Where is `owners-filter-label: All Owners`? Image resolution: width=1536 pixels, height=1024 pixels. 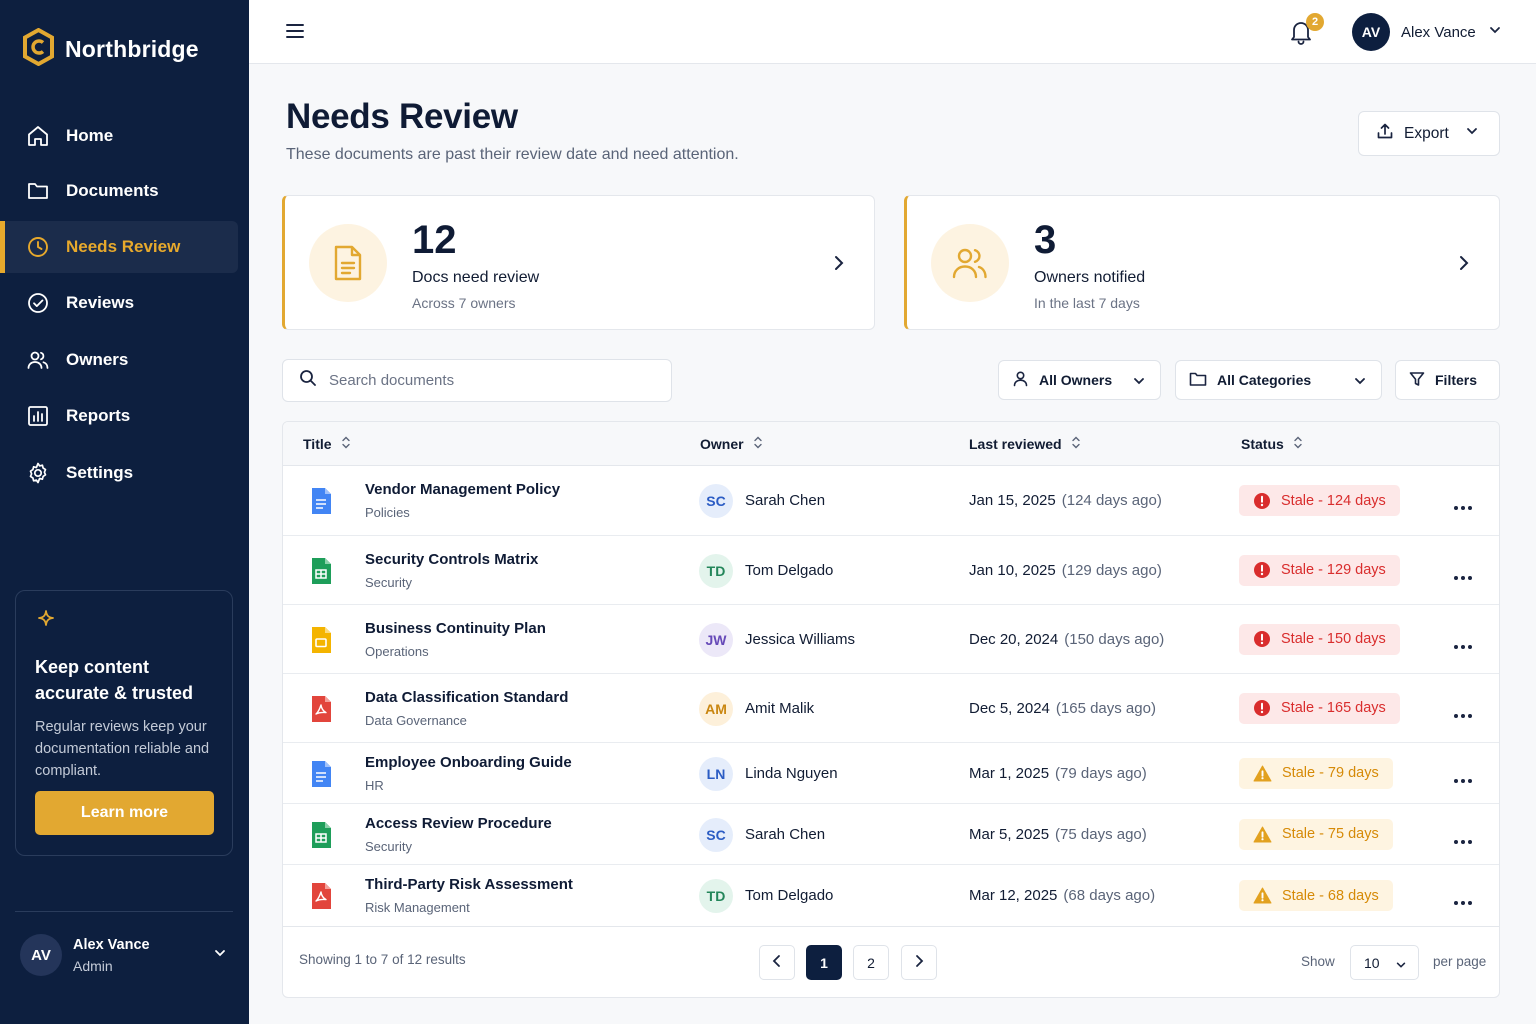
owners-filter-label: All Owners is located at coordinates (1076, 380).